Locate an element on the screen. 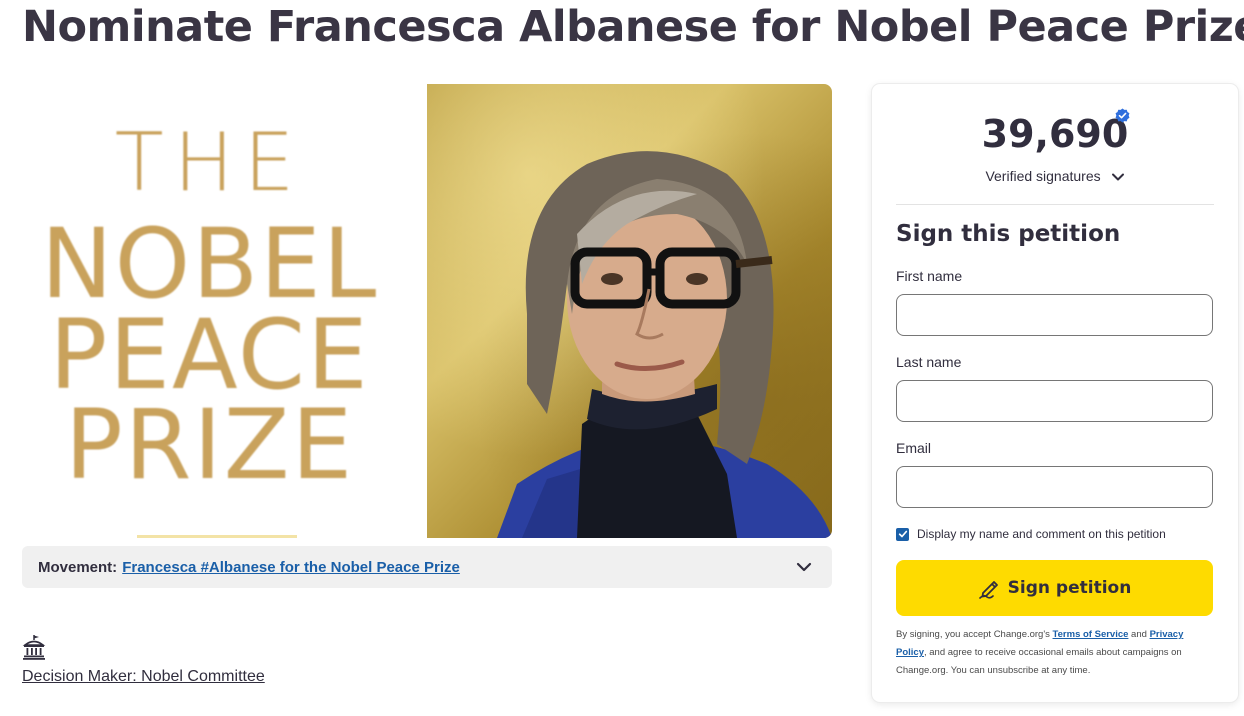 The width and height of the screenshot is (1244, 716). first-name-input is located at coordinates (1054, 315).